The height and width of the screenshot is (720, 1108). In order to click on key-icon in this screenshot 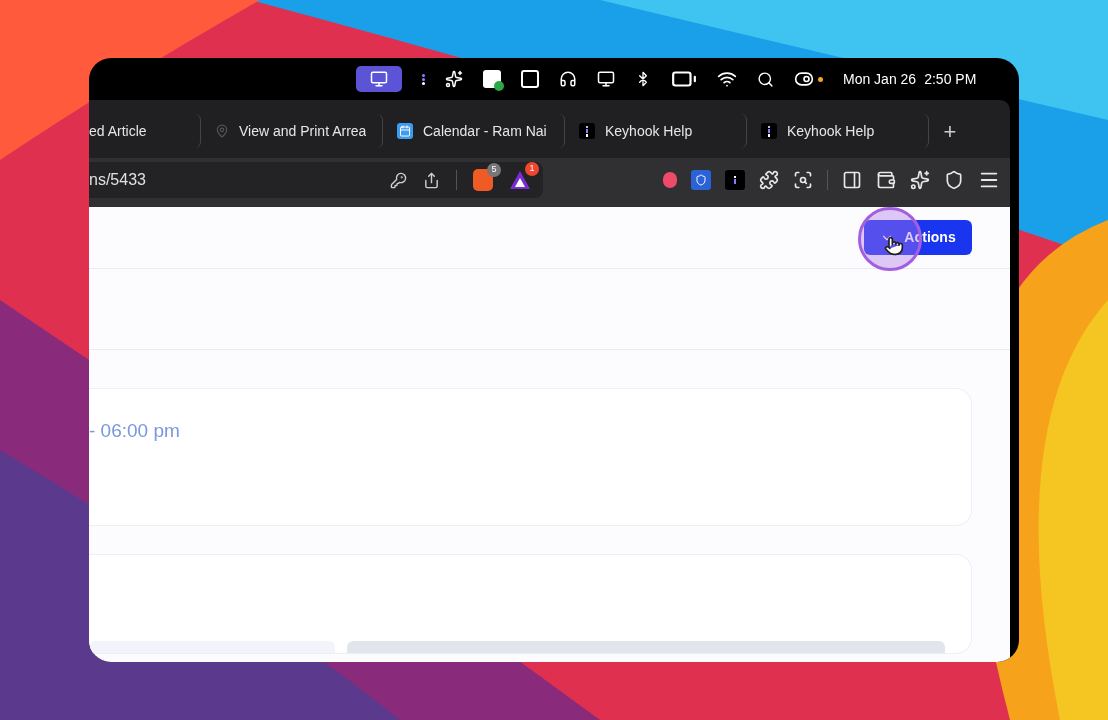, I will do `click(398, 180)`.